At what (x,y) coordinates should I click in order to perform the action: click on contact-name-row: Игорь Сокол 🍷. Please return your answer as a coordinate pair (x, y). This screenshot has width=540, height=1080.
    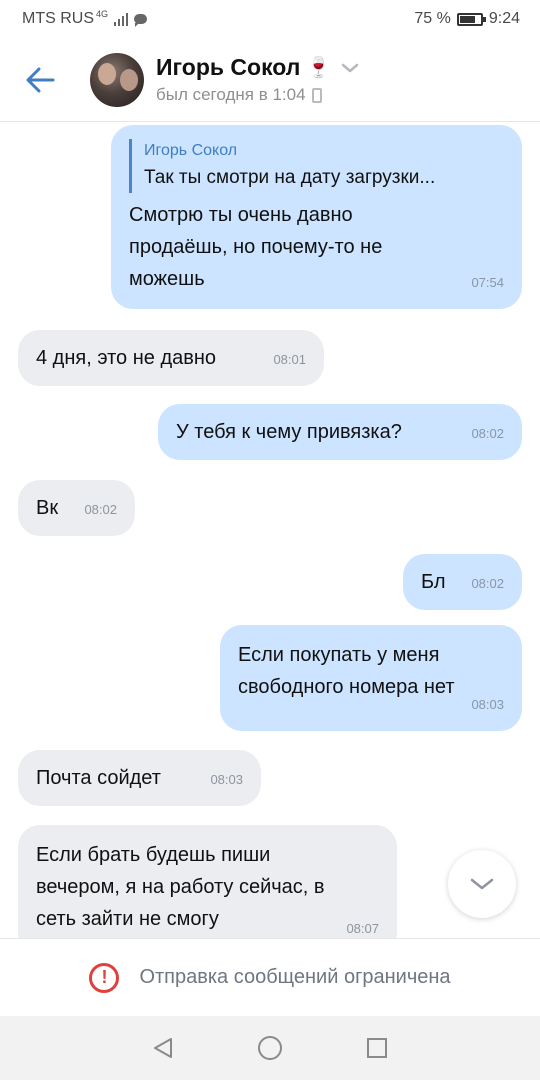
    Looking at the image, I should click on (257, 67).